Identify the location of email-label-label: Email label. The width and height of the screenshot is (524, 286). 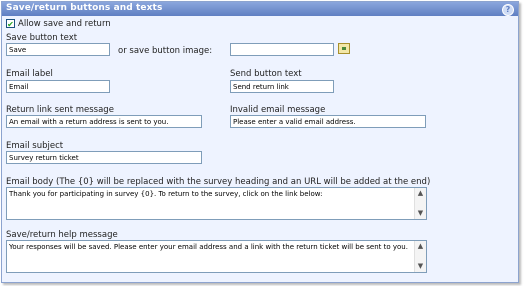
(29, 74).